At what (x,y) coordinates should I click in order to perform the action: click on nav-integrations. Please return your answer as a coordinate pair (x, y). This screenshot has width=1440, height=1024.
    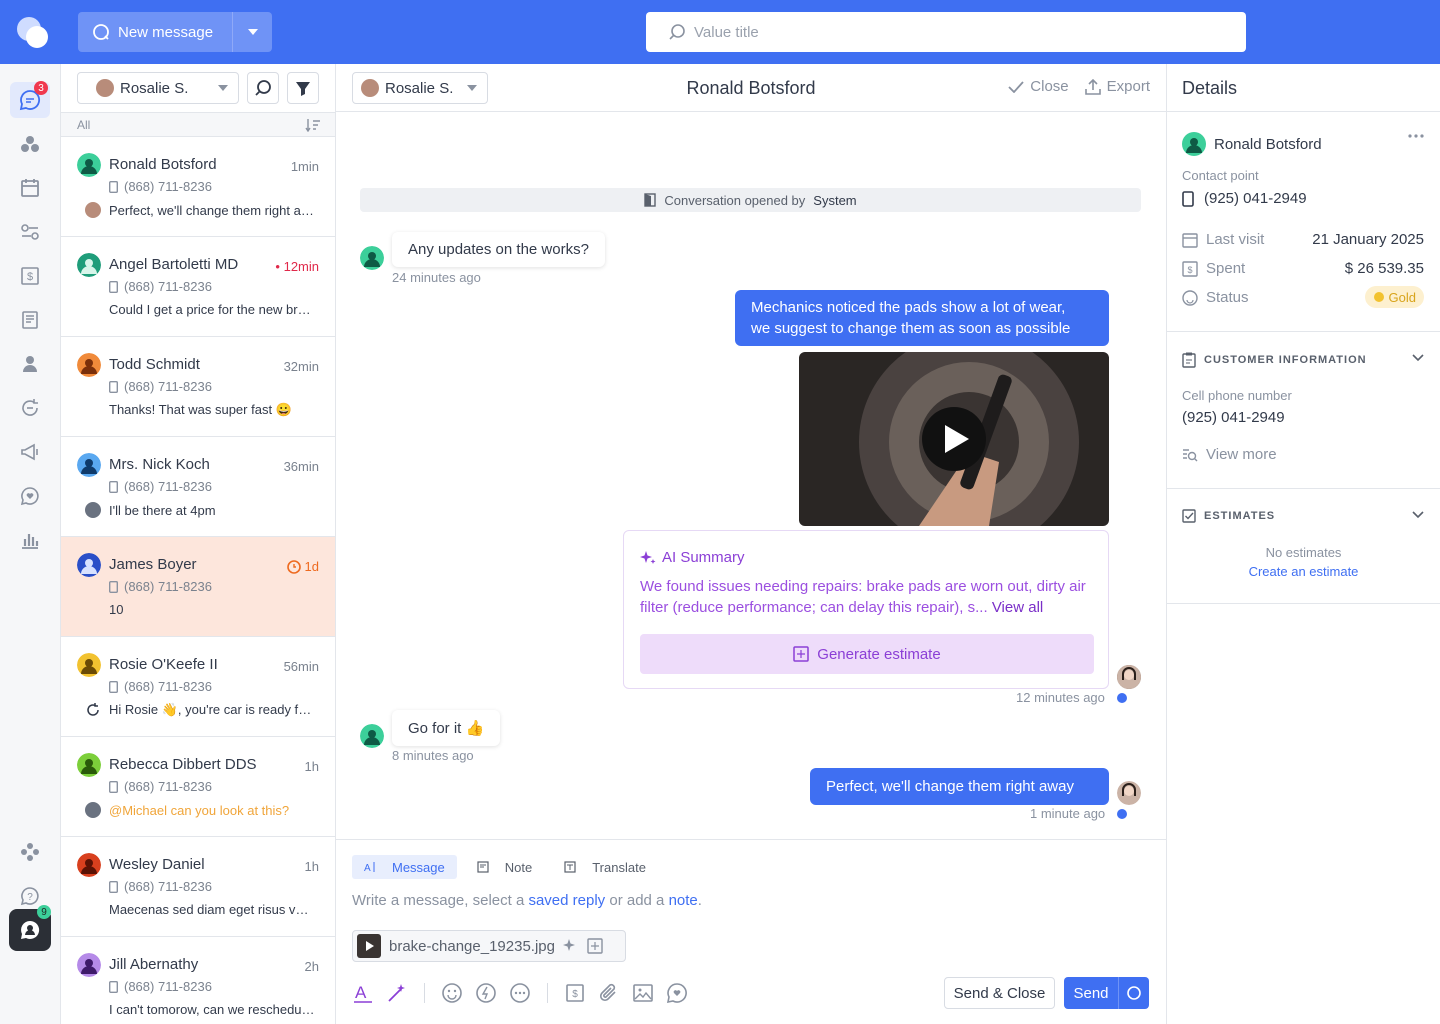
    Looking at the image, I should click on (30, 852).